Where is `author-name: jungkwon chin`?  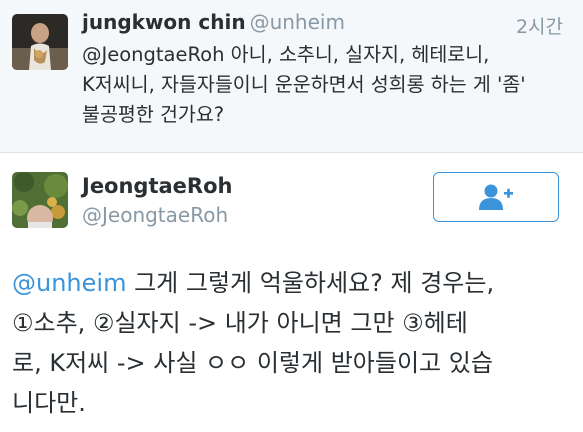 author-name: jungkwon chin is located at coordinates (164, 22).